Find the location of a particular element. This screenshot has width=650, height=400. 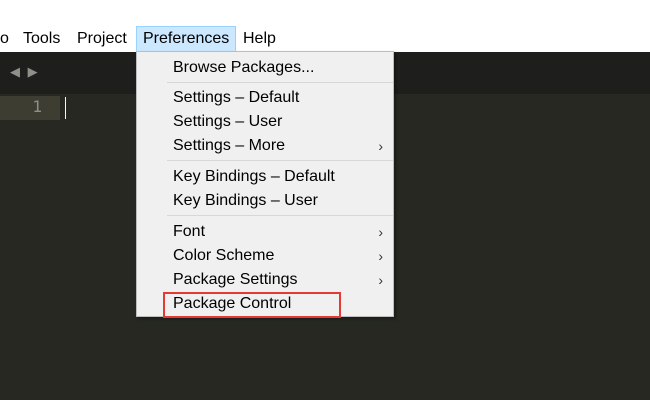

menu-item-label: Key Bindings – User is located at coordinates (245, 200).